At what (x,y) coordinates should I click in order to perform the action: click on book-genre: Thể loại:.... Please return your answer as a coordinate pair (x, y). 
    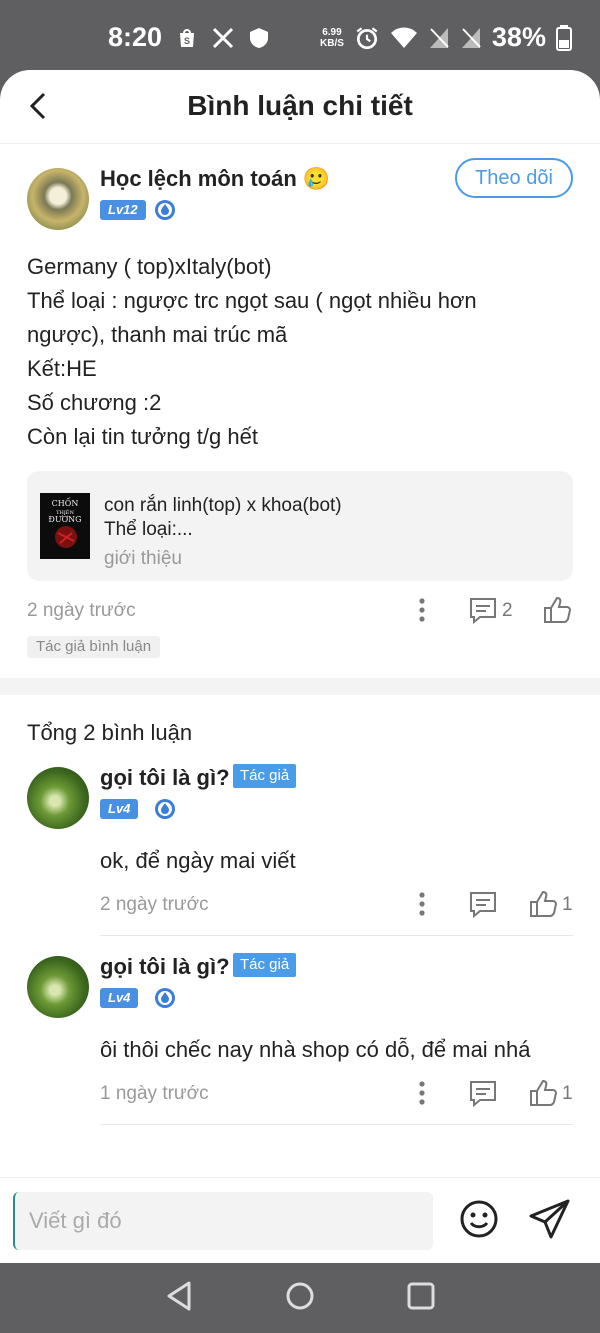
    Looking at the image, I should click on (148, 529).